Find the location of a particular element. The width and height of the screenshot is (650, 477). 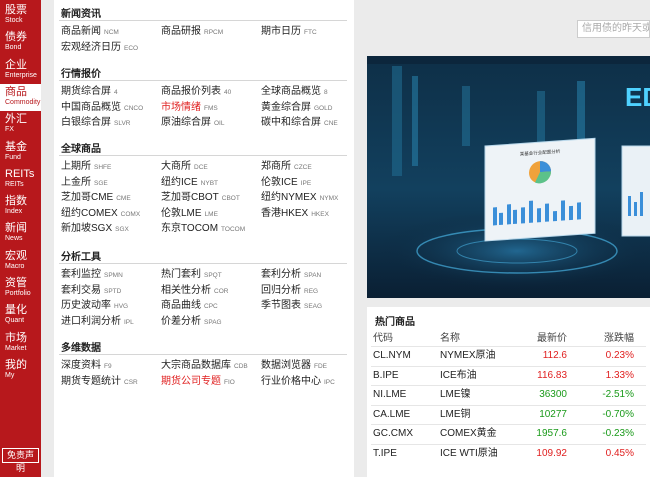

sidebar-item-fx: 外汇 FX is located at coordinates (20, 124).